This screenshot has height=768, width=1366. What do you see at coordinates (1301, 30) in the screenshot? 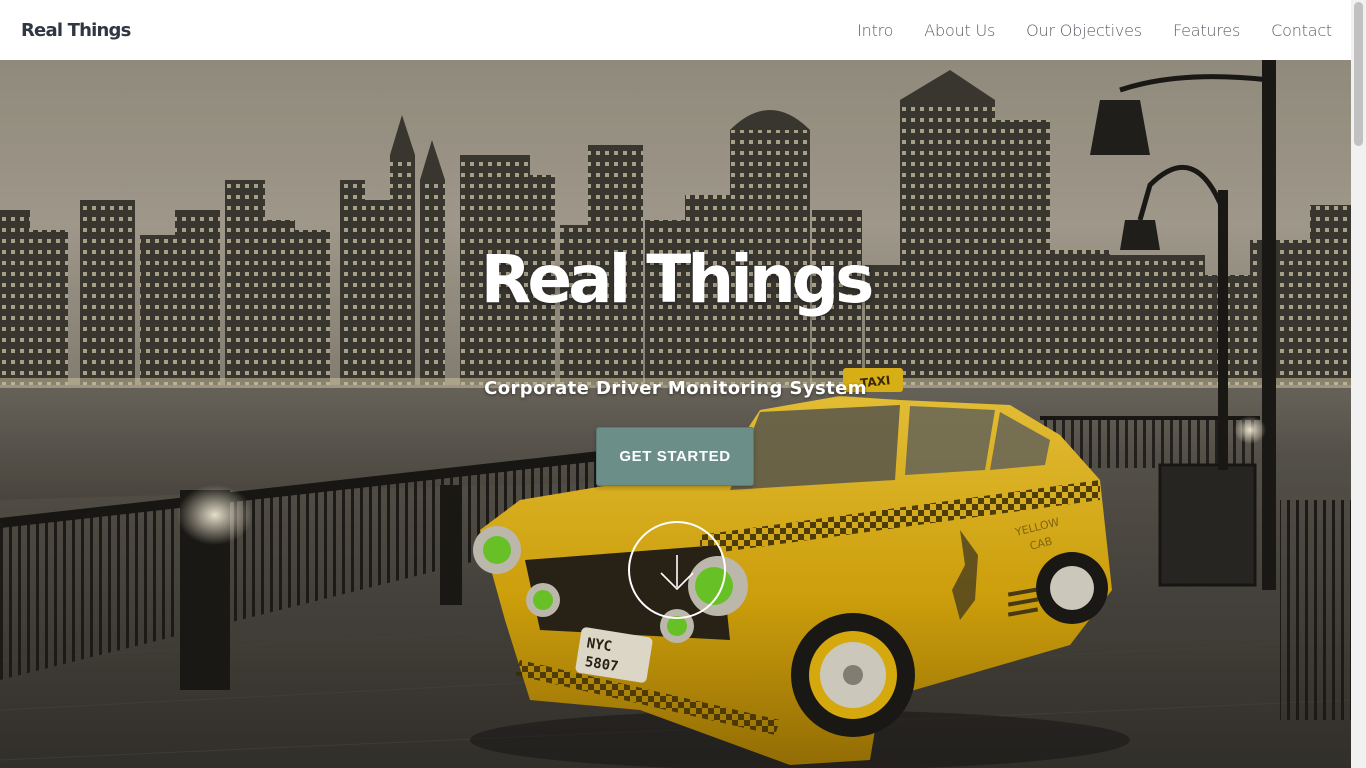
I see `nav-link-contact: Contact` at bounding box center [1301, 30].